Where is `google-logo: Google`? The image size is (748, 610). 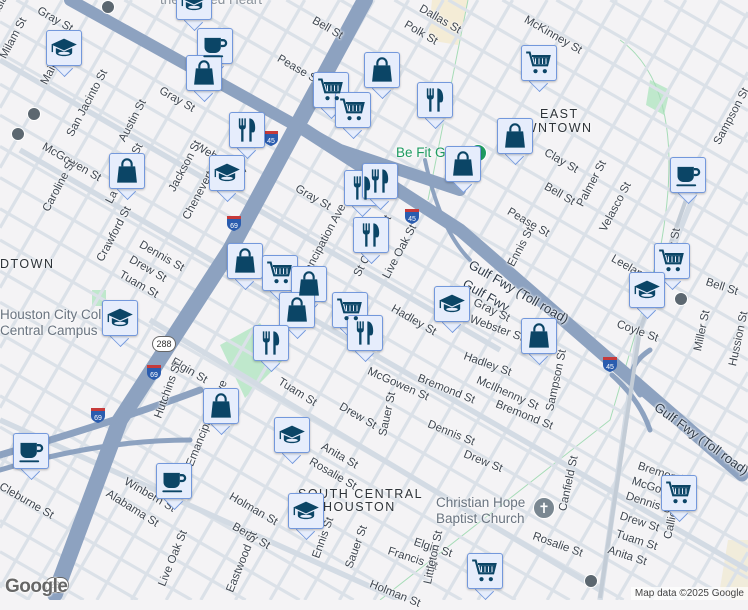 google-logo: Google is located at coordinates (36, 587).